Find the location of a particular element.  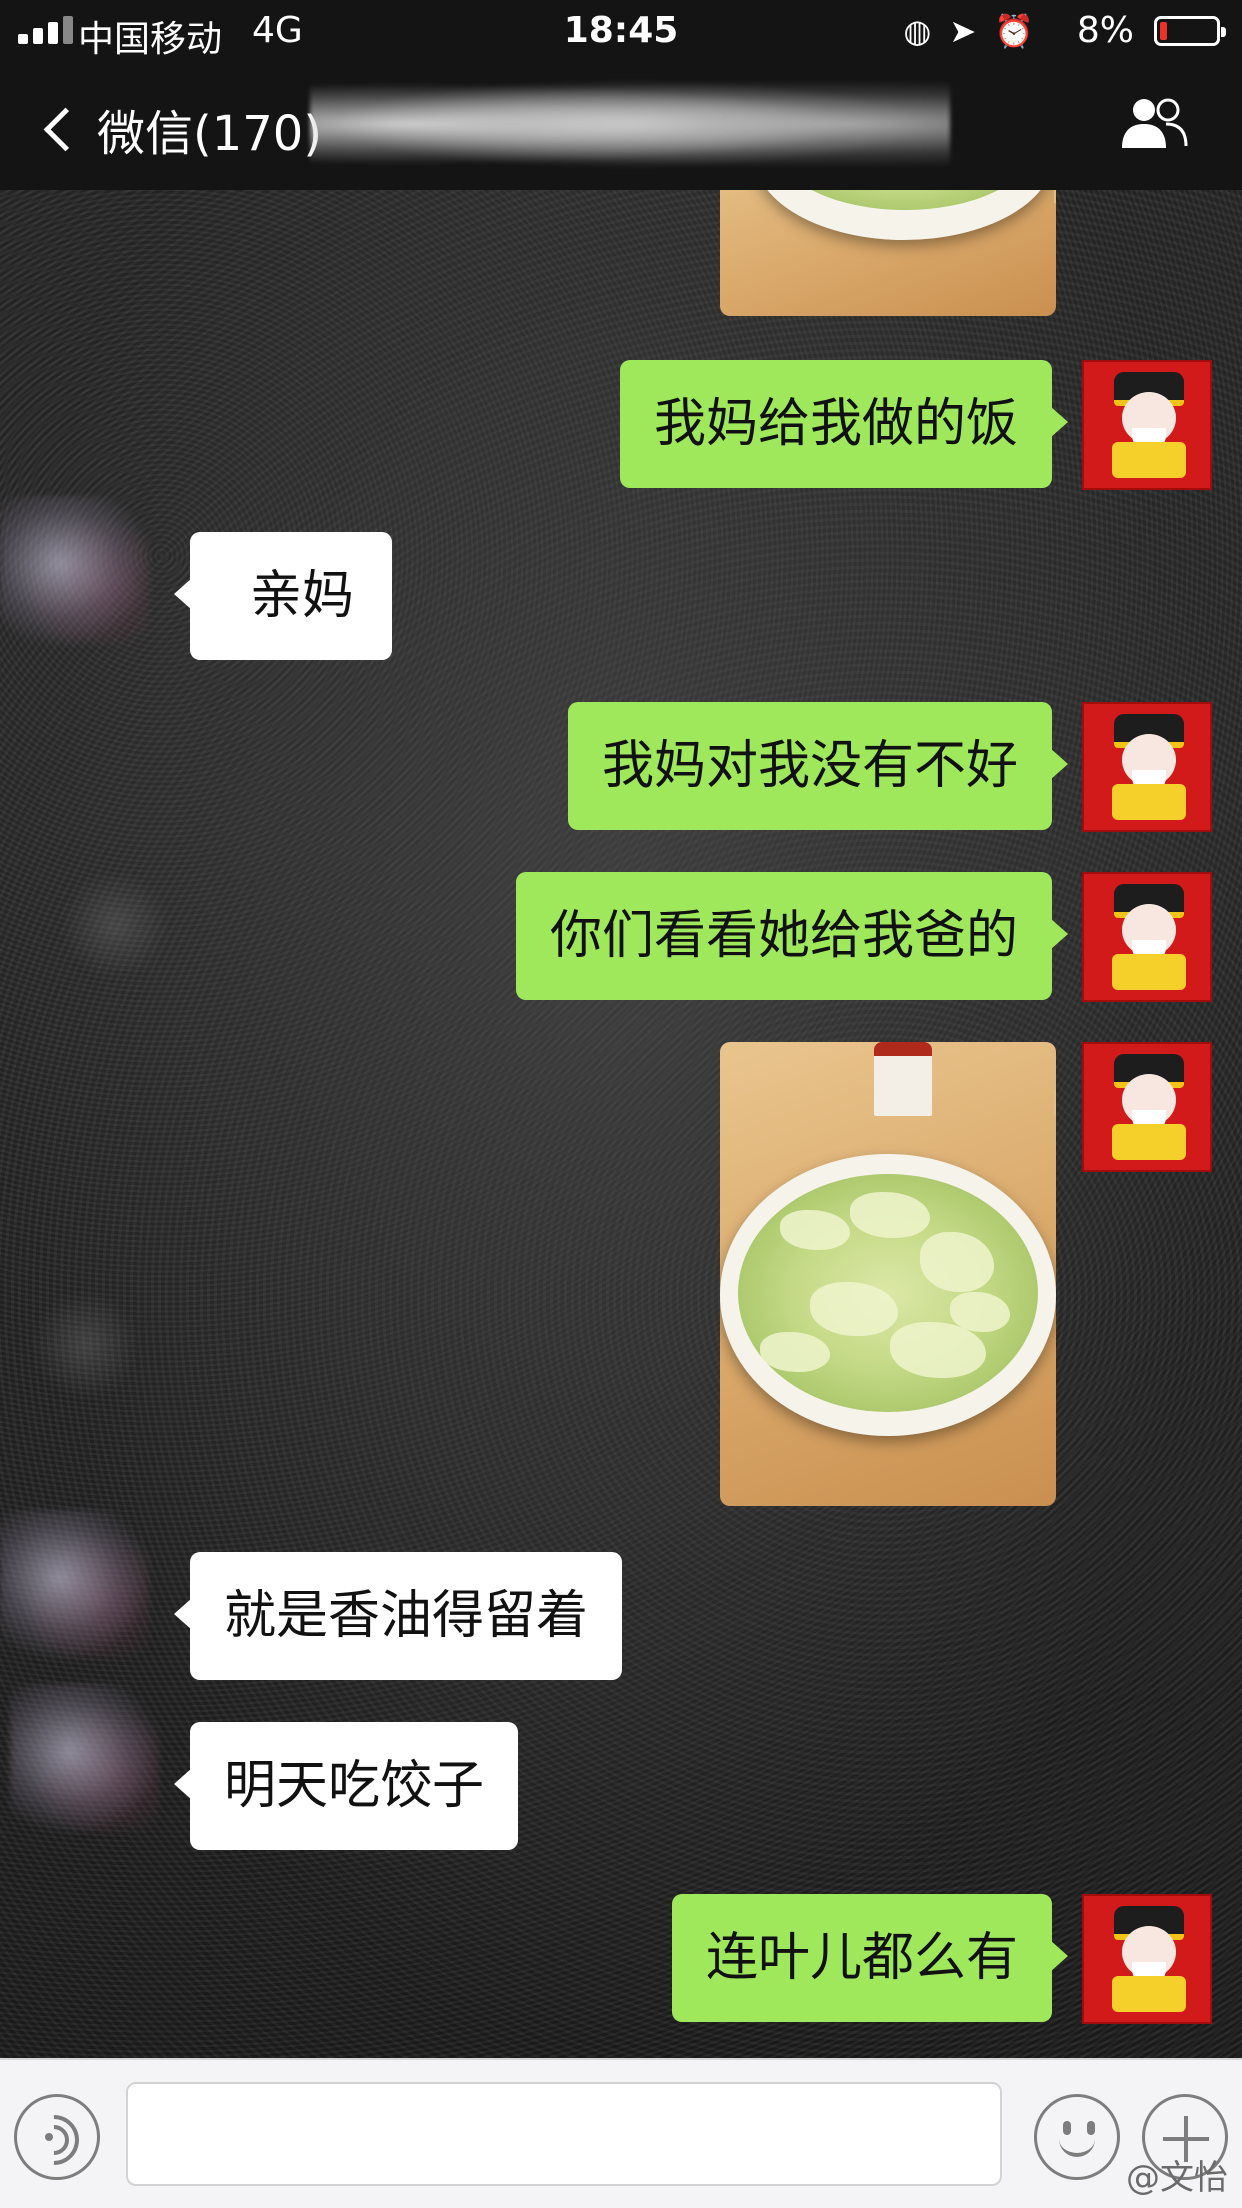

battery-percent: 8% is located at coordinates (1105, 30).